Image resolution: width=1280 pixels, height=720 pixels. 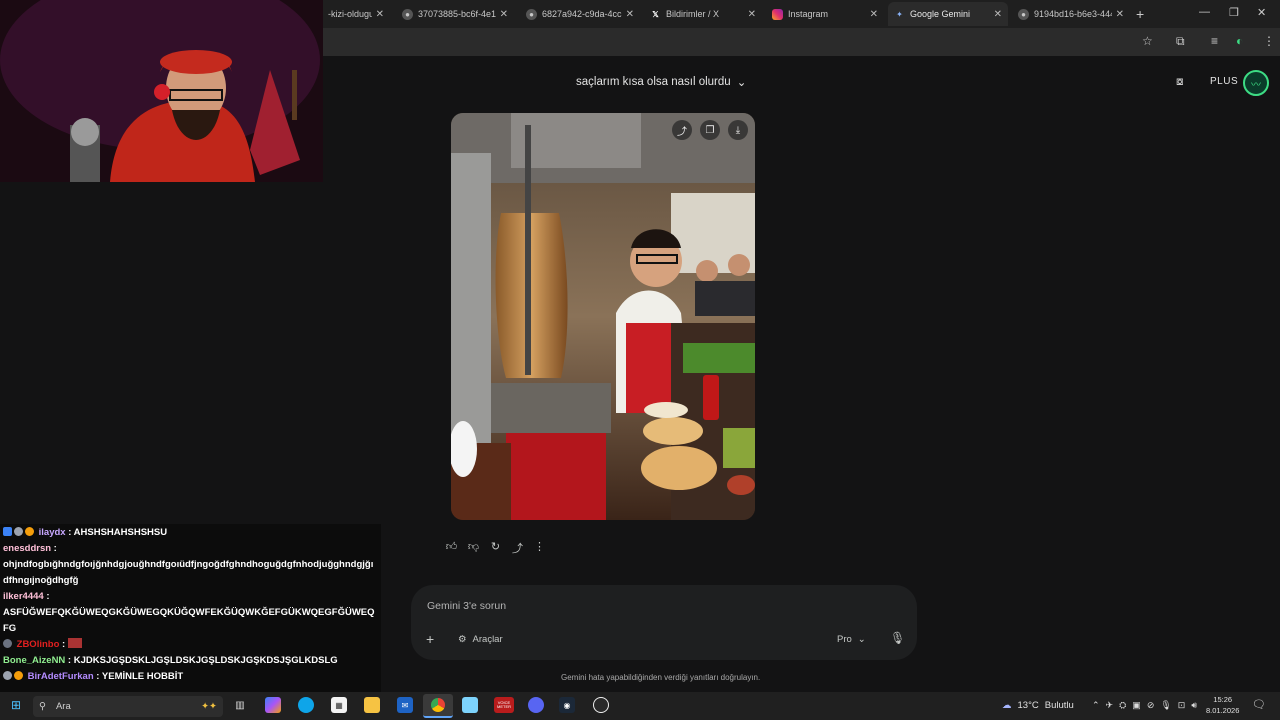 I want to click on temporary-chat-icon: ⧇, so click(x=1180, y=81).